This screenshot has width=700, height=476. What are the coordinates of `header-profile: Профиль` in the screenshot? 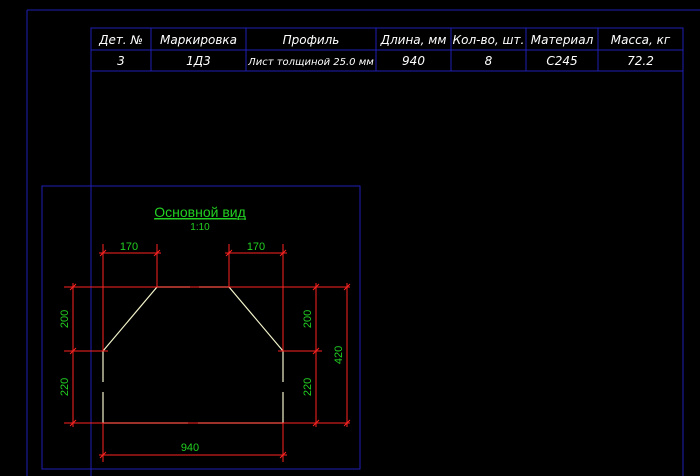 It's located at (311, 40).